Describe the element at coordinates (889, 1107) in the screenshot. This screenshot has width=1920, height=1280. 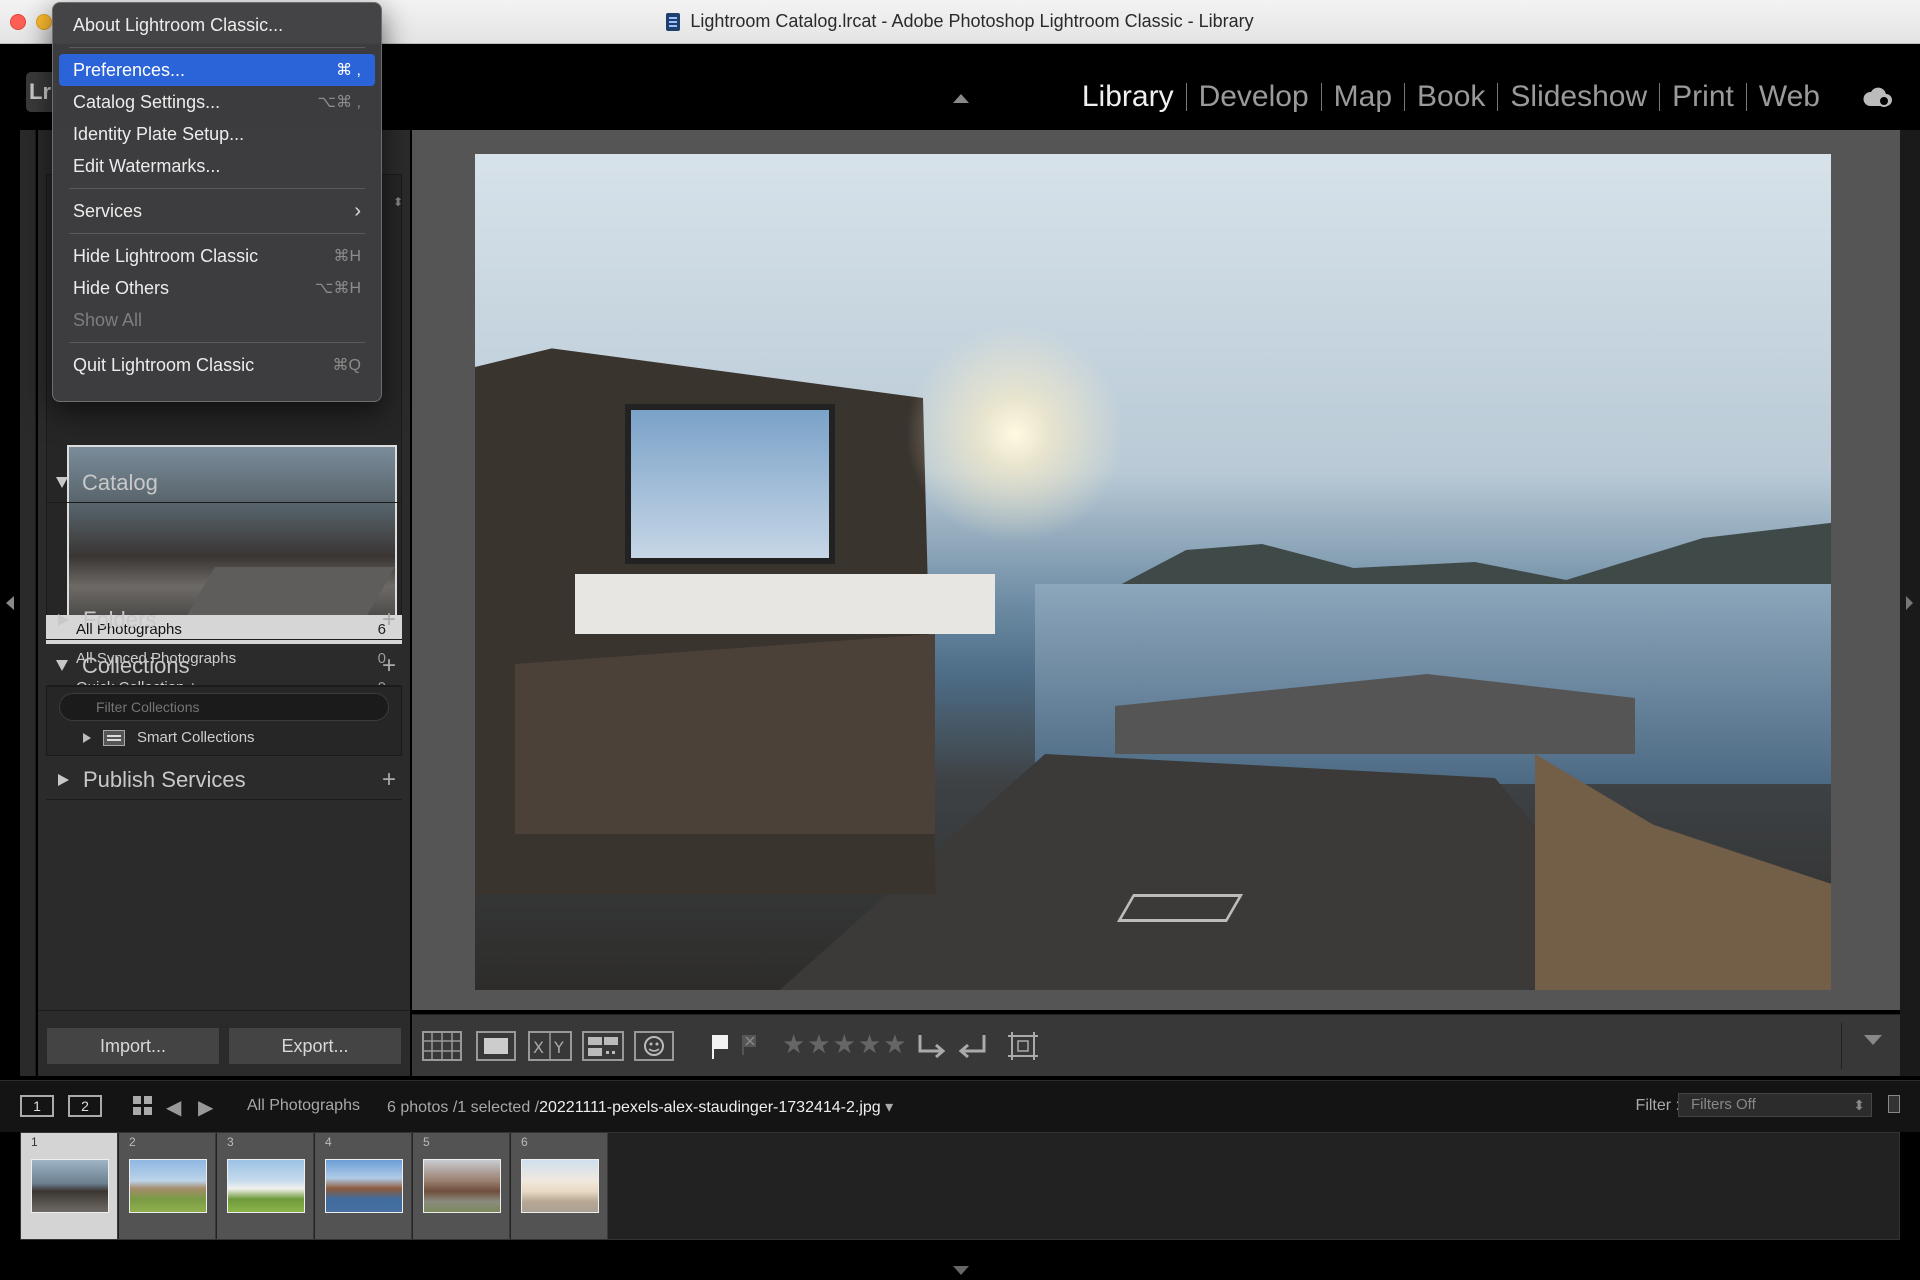
I see `filename-dropdown-icon: ▾` at that location.